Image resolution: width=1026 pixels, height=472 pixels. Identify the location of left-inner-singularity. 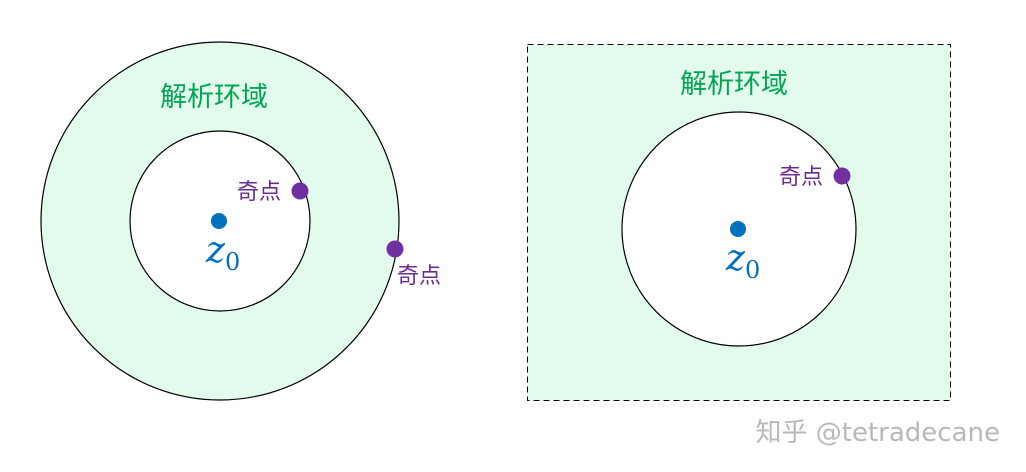
(300, 191).